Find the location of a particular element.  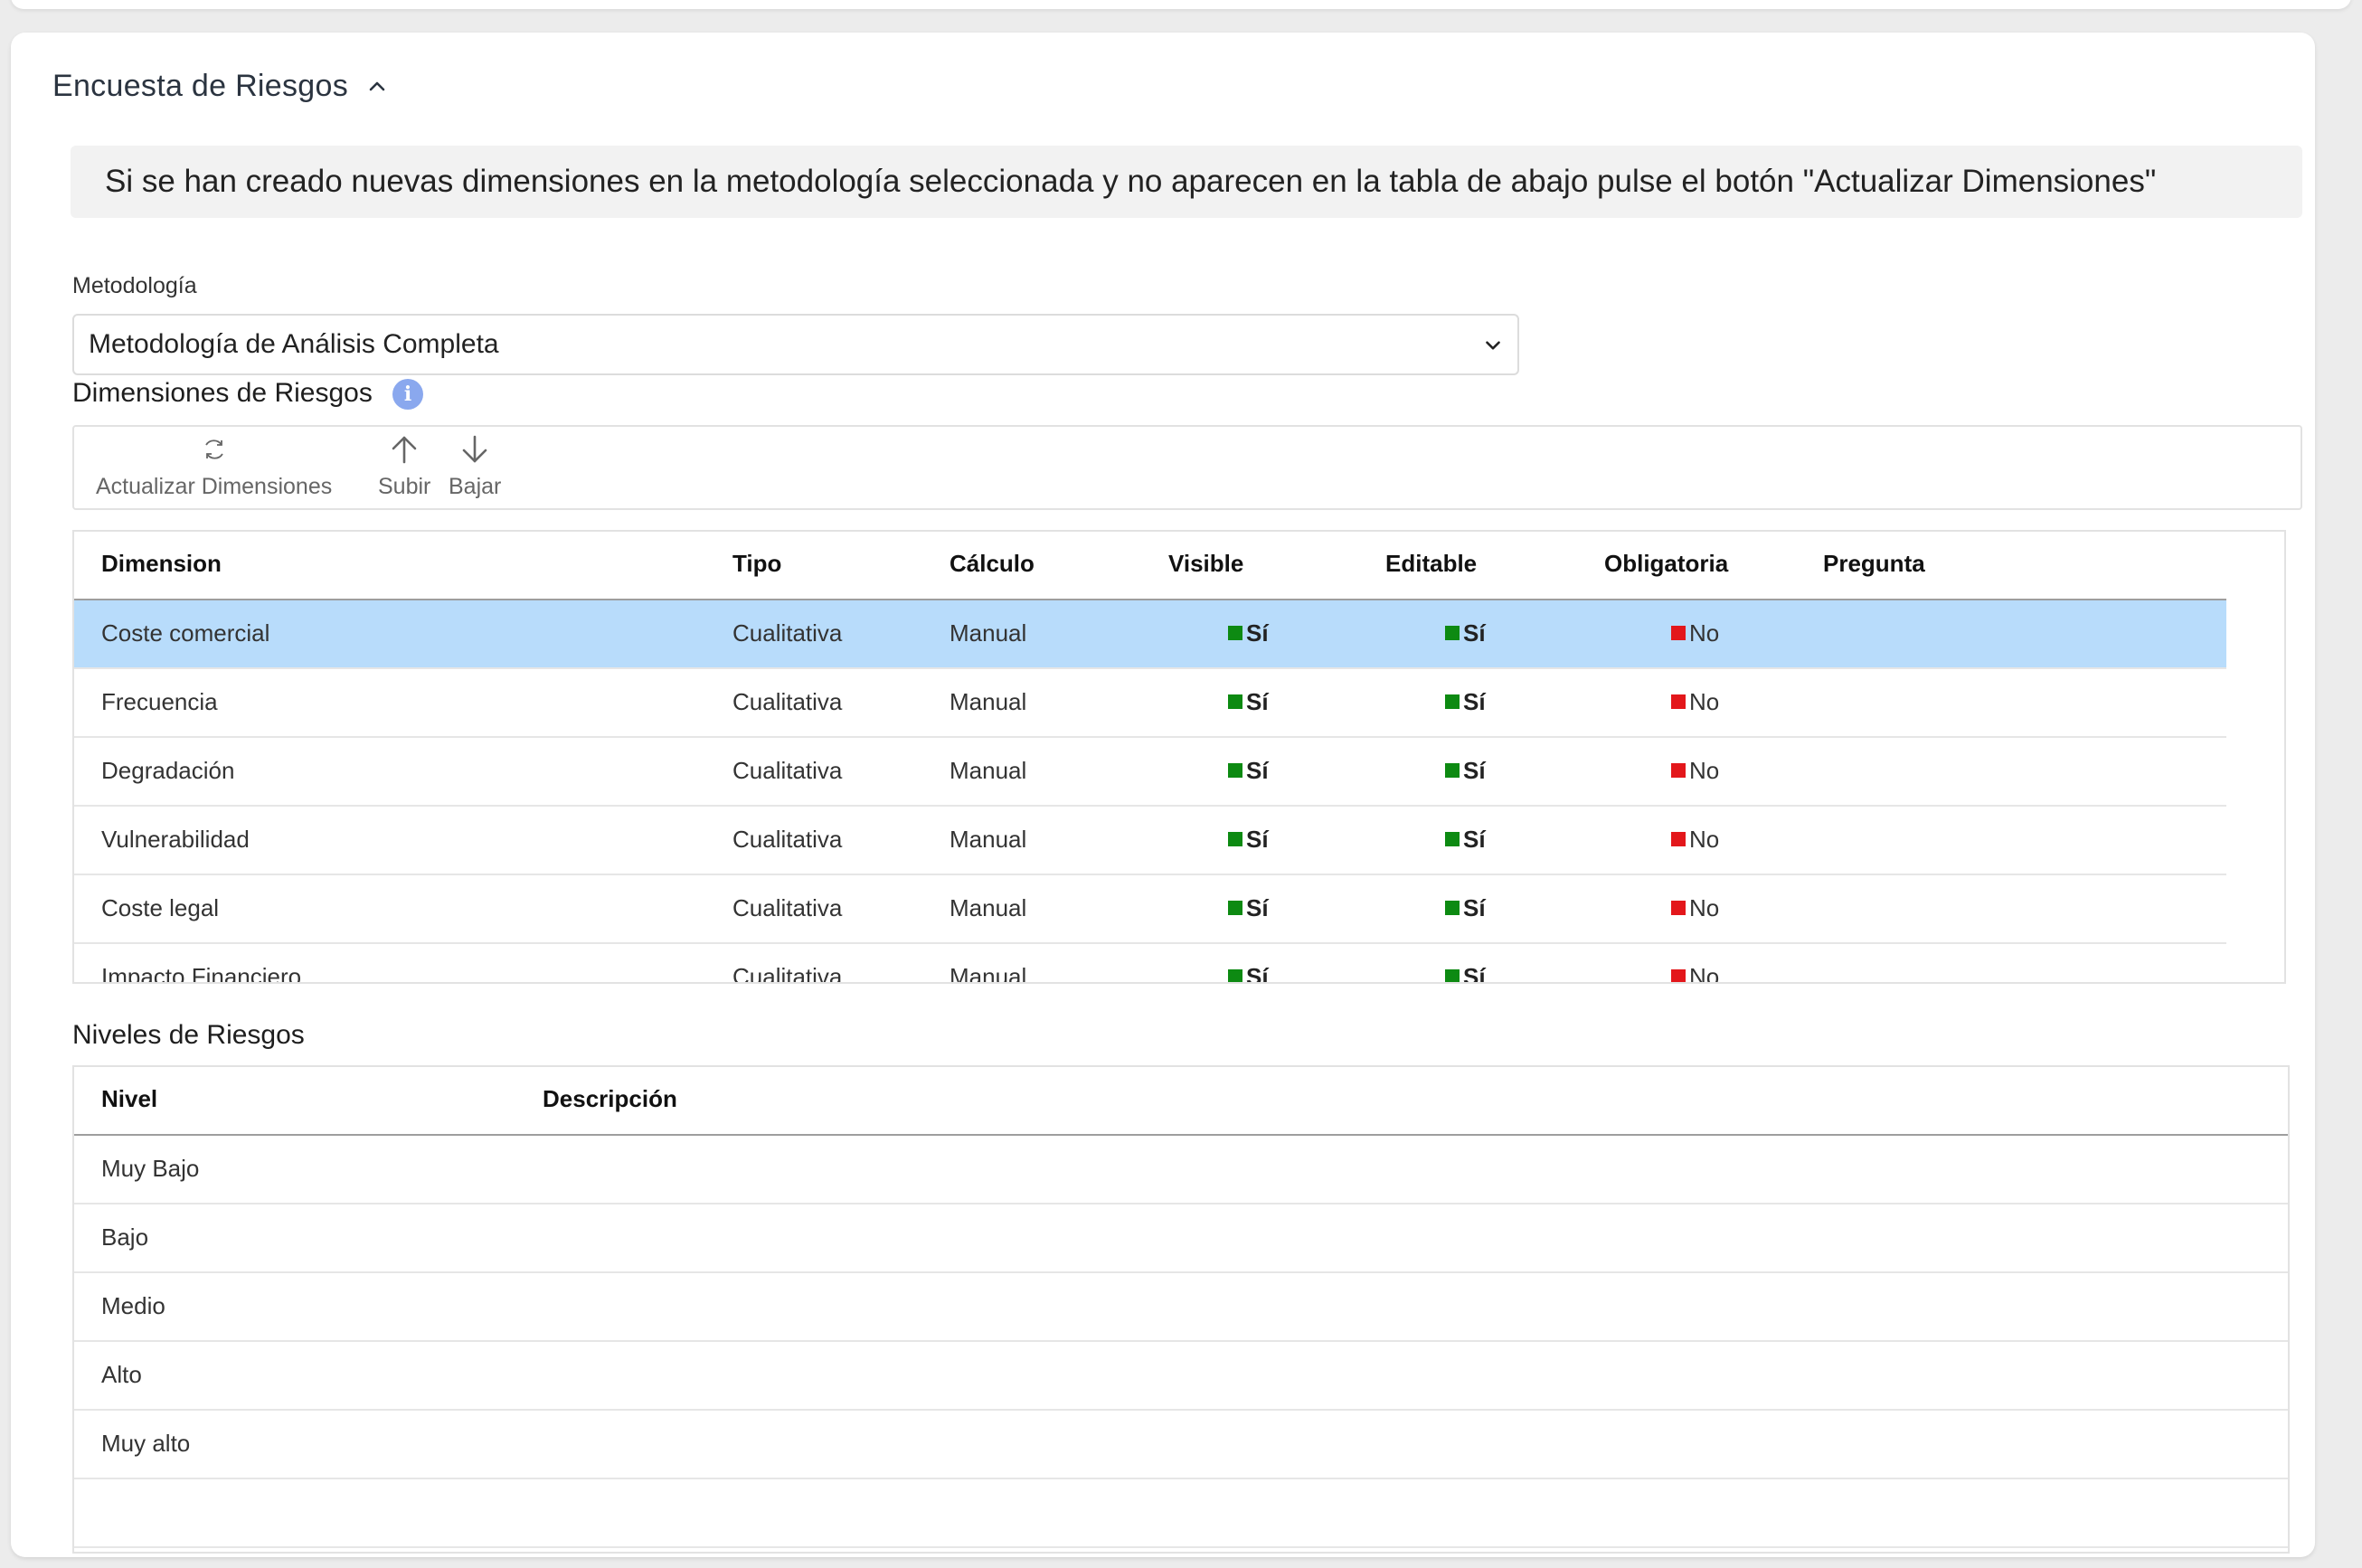

cell-dimension: Degradación is located at coordinates (168, 770).